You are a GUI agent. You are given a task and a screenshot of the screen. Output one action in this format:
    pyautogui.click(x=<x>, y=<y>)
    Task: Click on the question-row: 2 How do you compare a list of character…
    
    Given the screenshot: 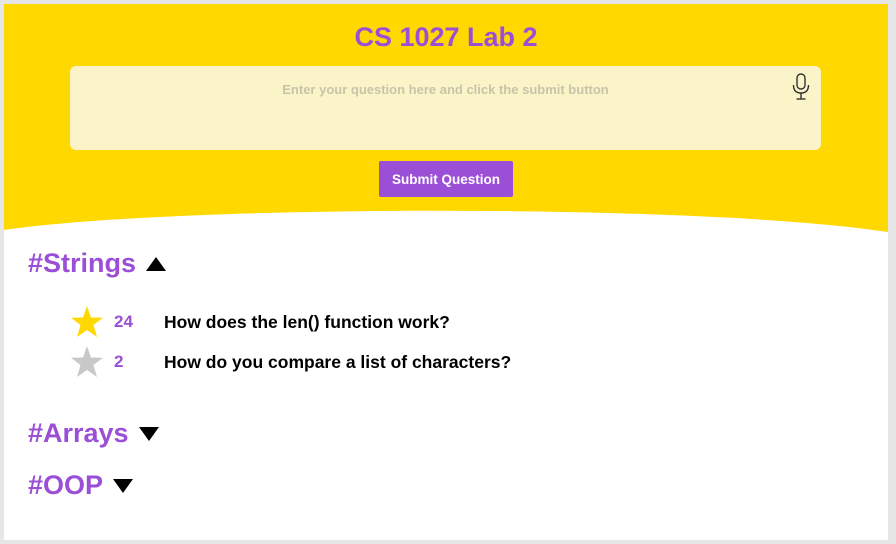 What is the action you would take?
    pyautogui.click(x=290, y=362)
    